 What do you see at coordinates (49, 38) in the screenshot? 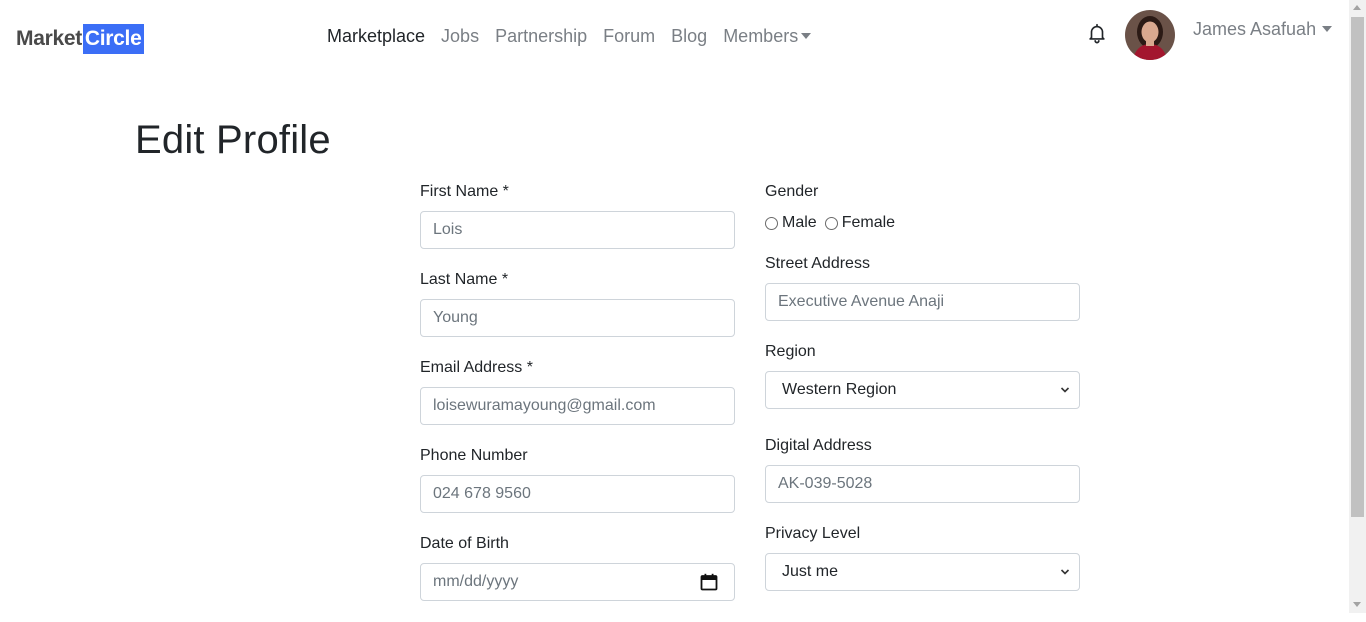
I see `brand-logo-part1: Market` at bounding box center [49, 38].